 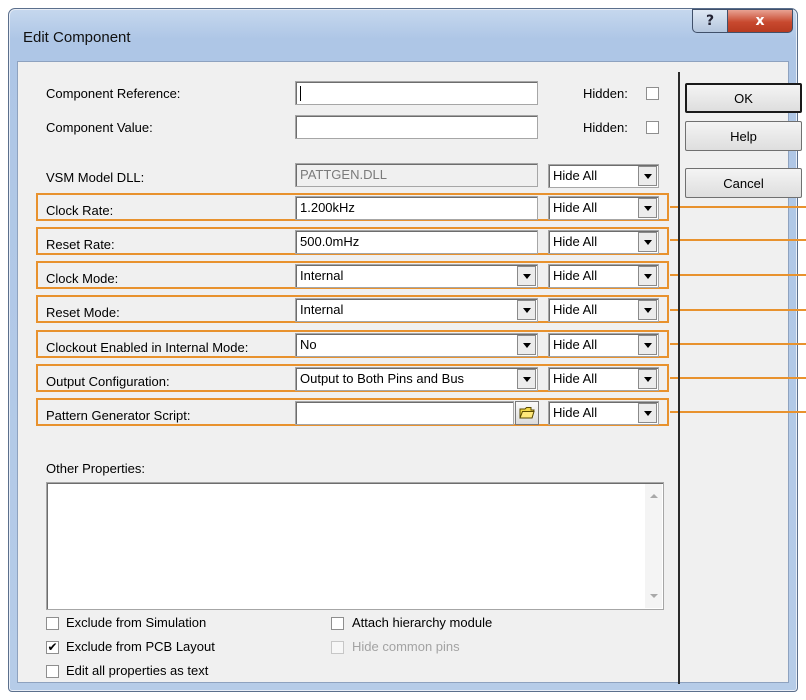 I want to click on scroll-up-arrow-icon, so click(x=654, y=496).